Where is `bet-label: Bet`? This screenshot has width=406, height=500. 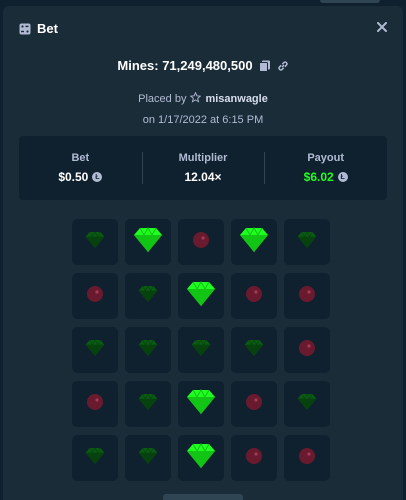
bet-label: Bet is located at coordinates (80, 158).